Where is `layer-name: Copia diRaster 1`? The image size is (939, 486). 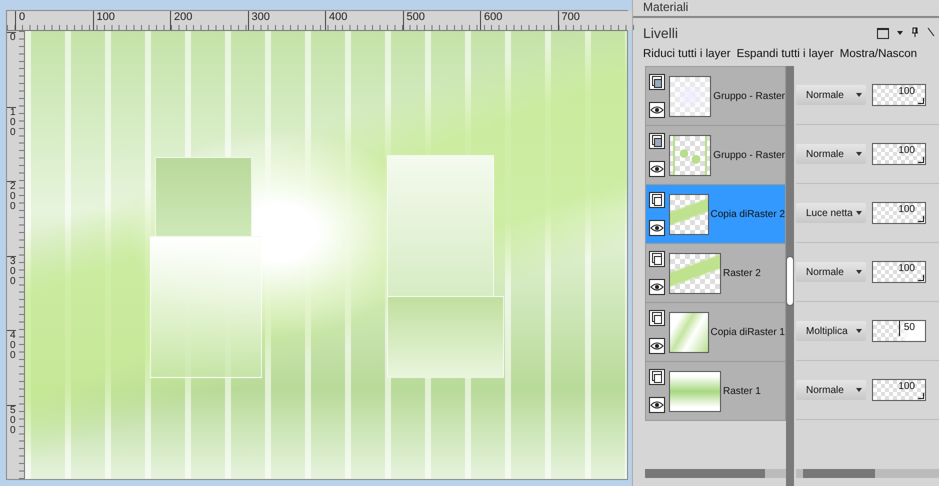
layer-name: Copia diRaster 1 is located at coordinates (747, 332).